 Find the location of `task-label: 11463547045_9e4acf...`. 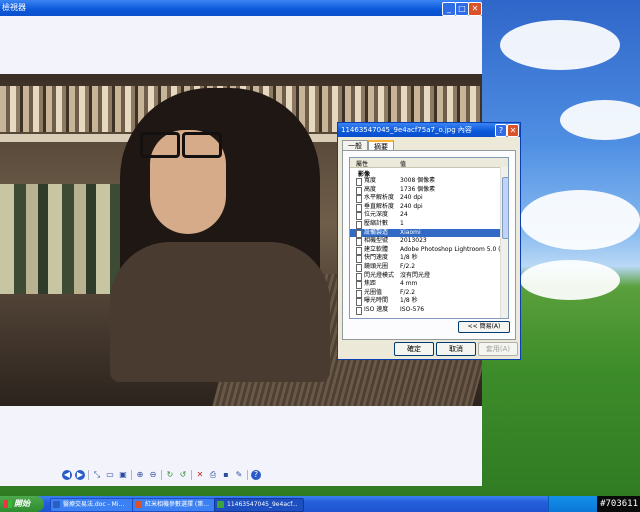

task-label: 11463547045_9e4acf... is located at coordinates (262, 504).